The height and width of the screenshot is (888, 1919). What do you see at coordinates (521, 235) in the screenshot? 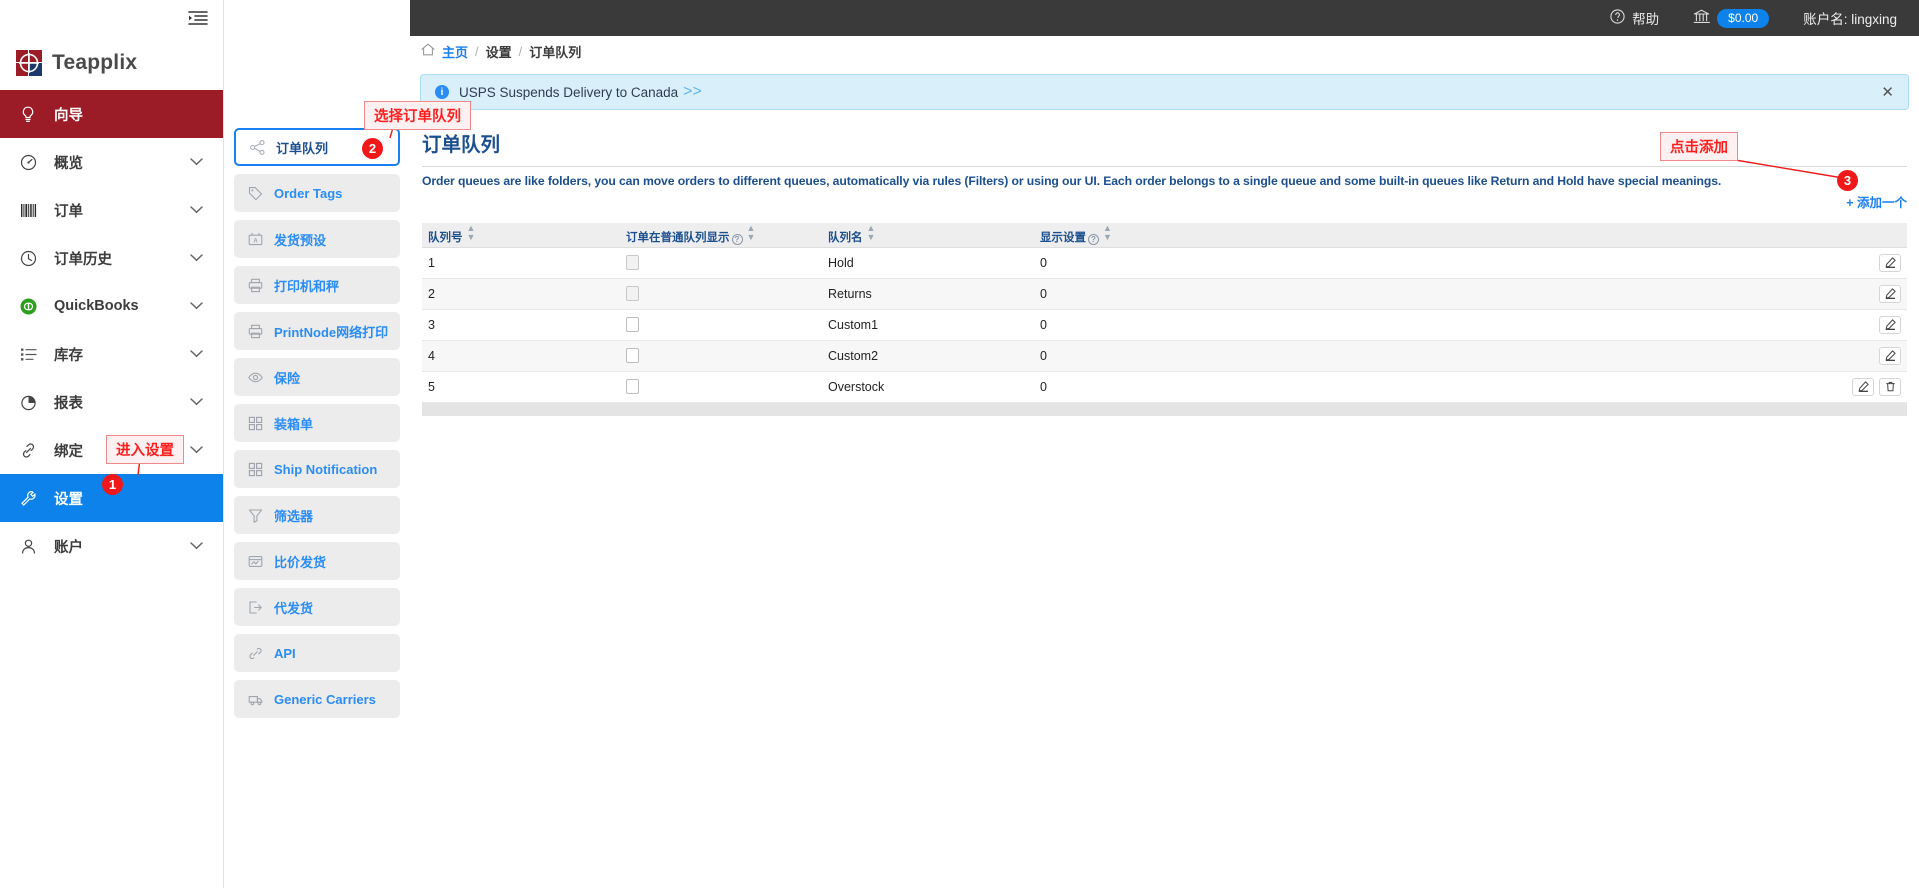
I see `col-queue-number: 队列号 ▲ ▼` at bounding box center [521, 235].